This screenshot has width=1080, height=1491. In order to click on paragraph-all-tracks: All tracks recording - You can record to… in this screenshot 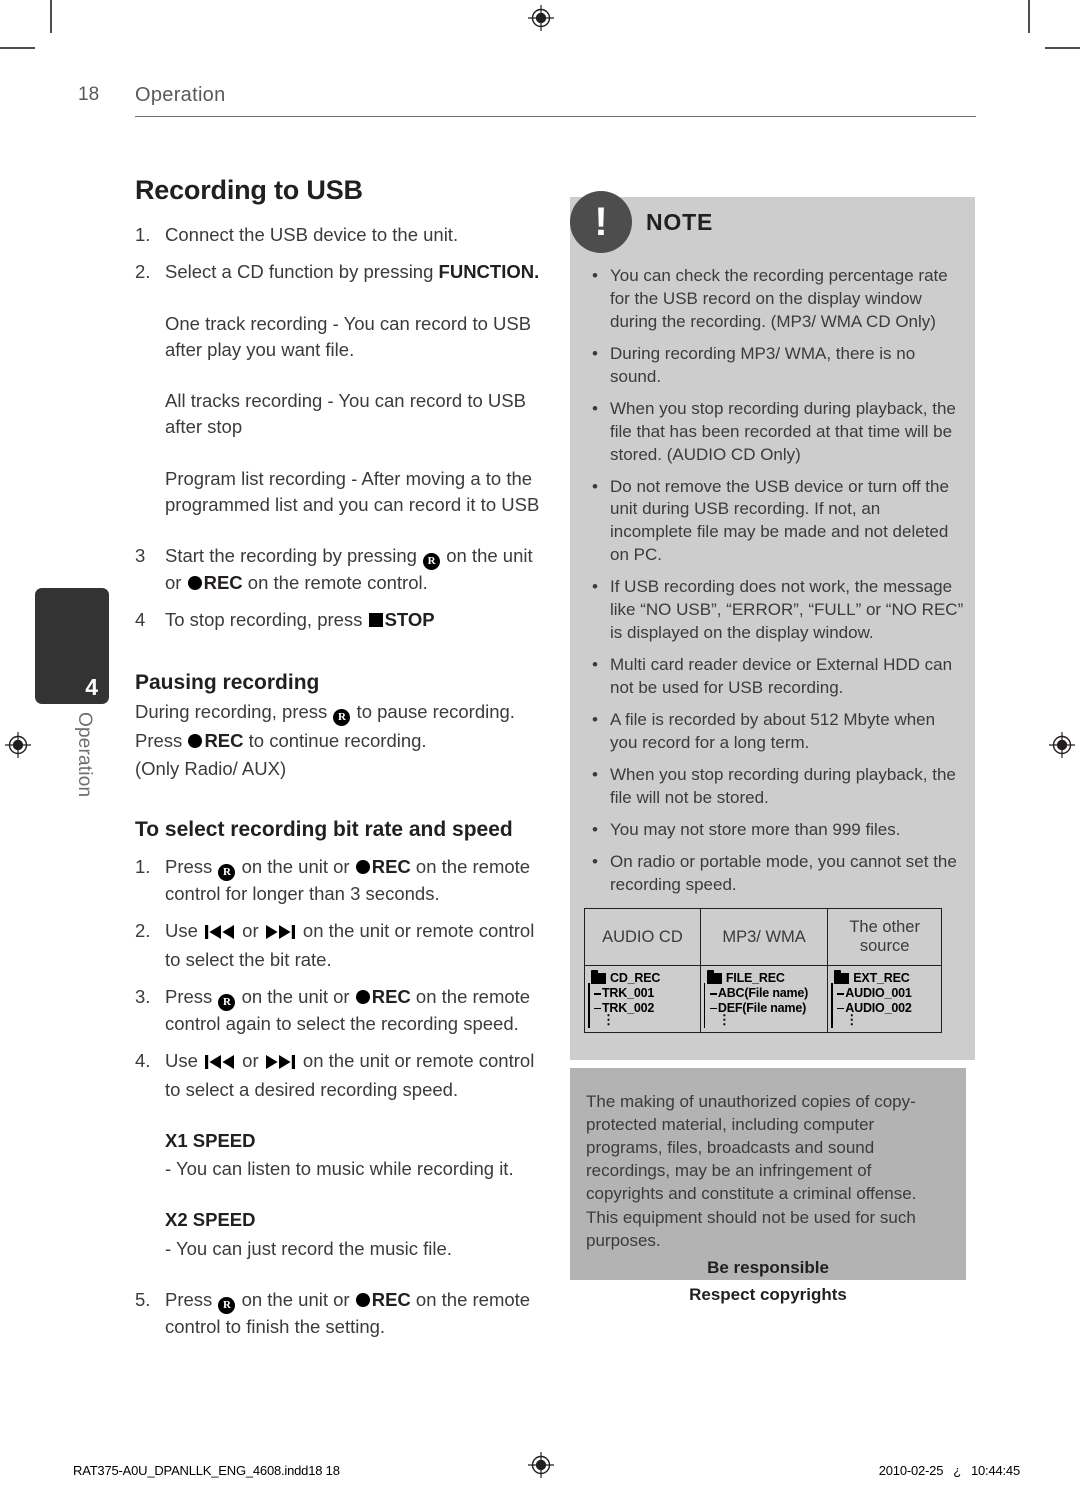, I will do `click(345, 414)`.